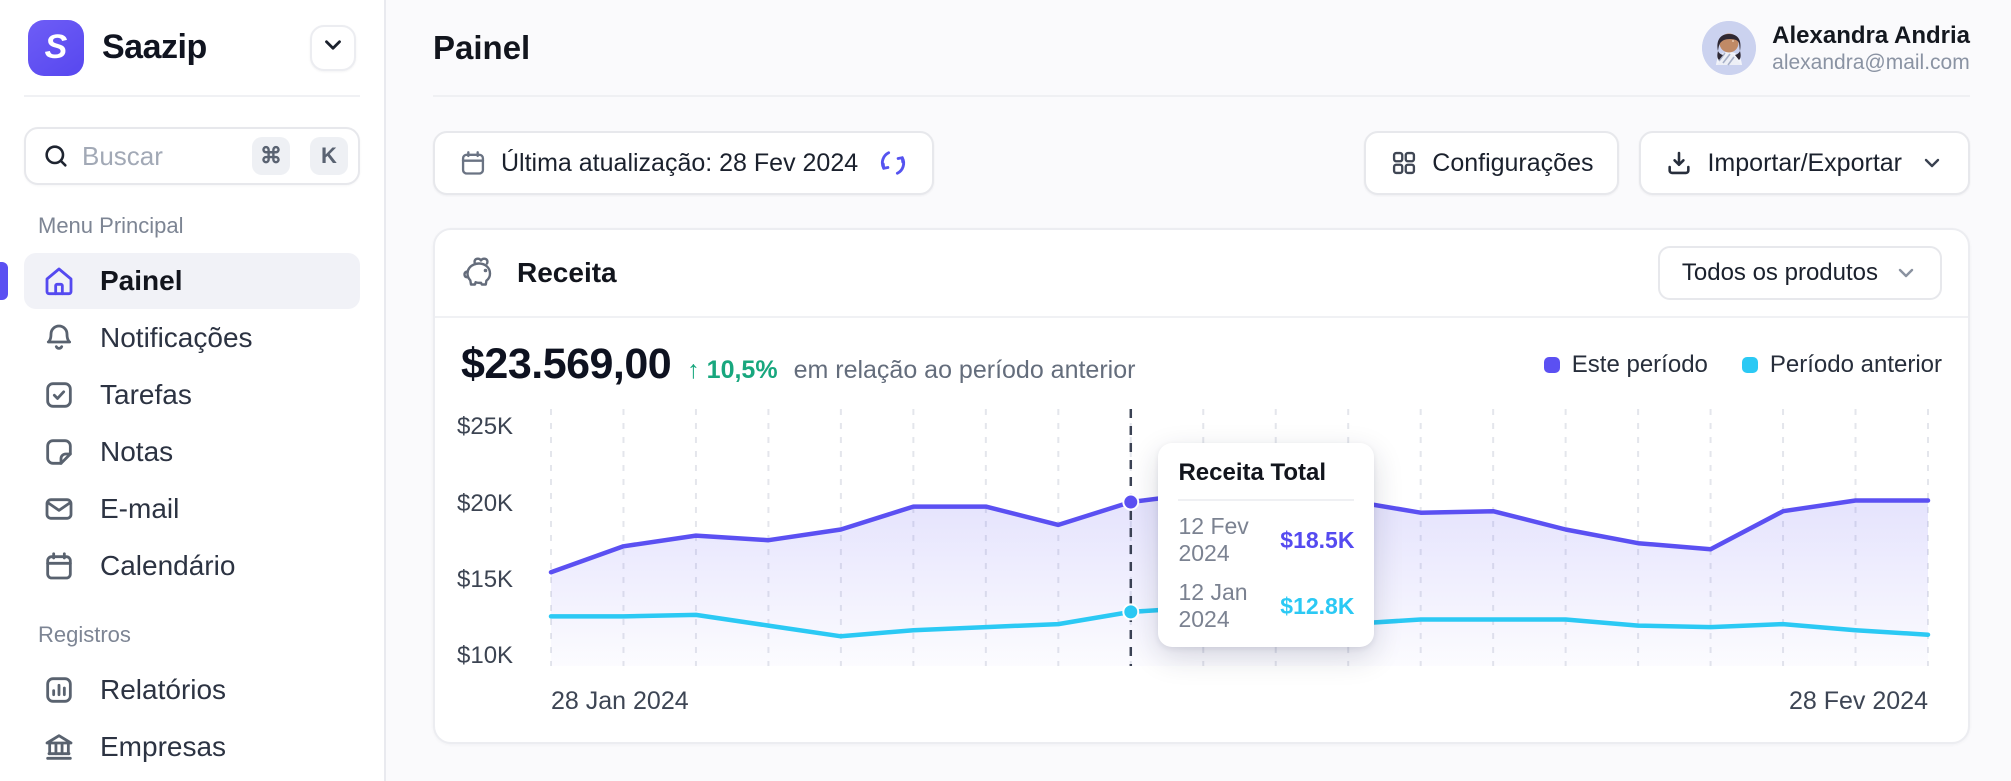 The image size is (2011, 781). I want to click on y-axis-tick: $25K, so click(485, 427).